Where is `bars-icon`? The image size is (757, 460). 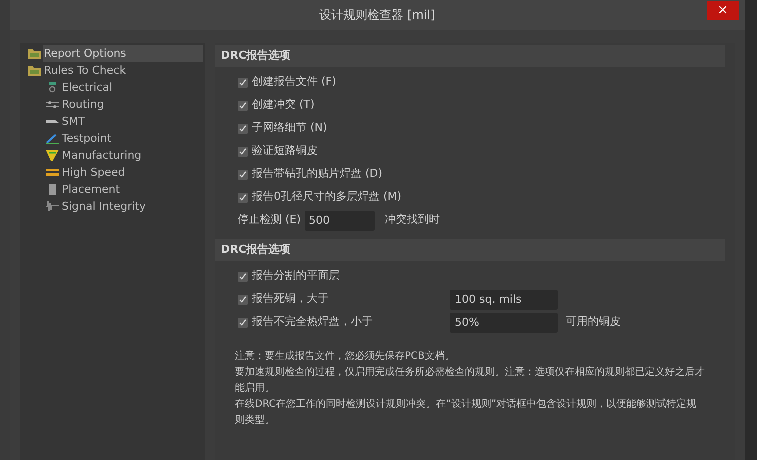
bars-icon is located at coordinates (52, 172).